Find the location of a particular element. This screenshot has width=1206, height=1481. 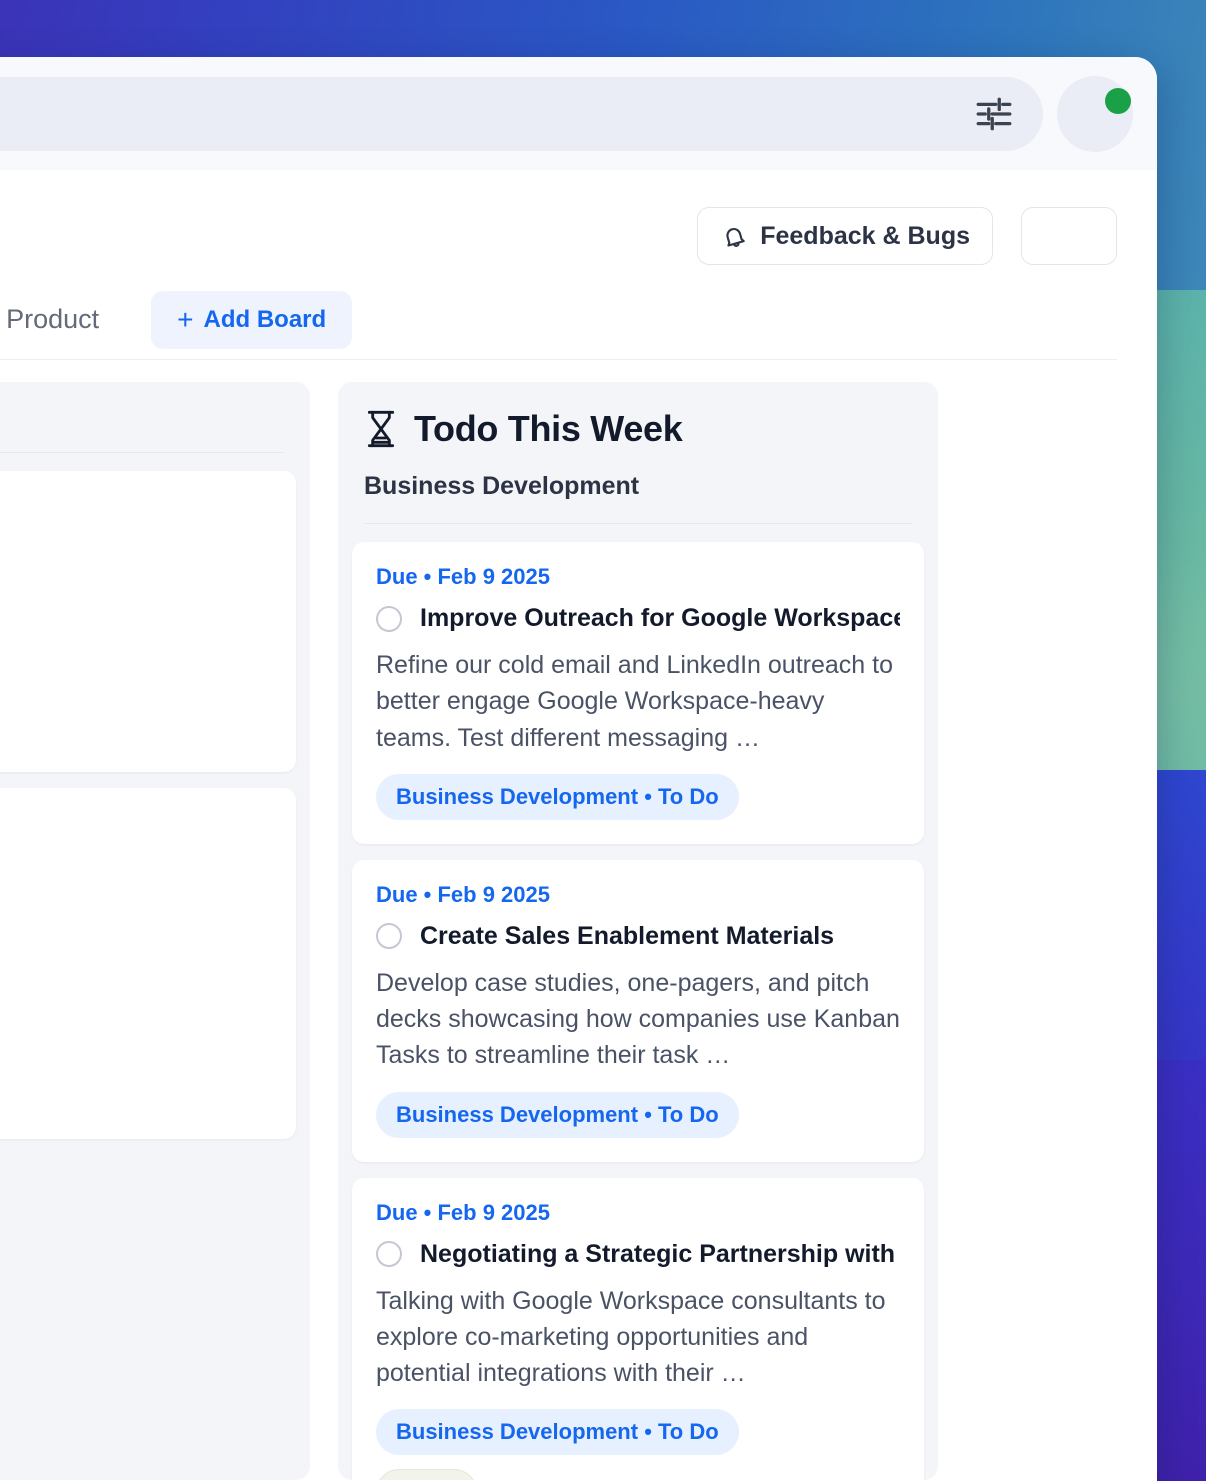

search-input: Search mail is located at coordinates (521, 113).